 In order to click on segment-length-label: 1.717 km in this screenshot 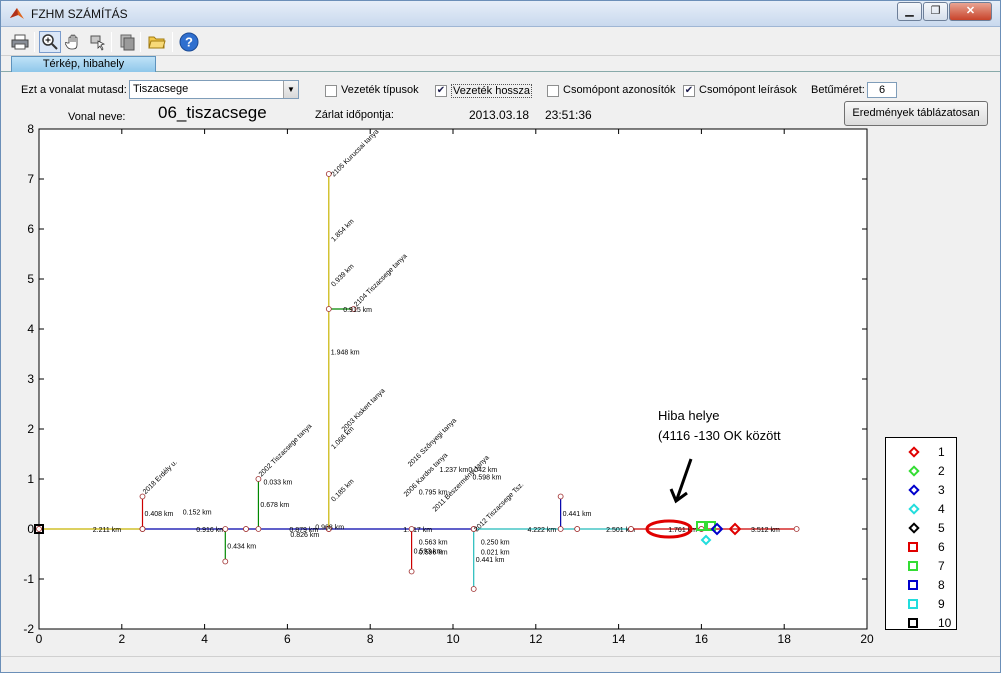, I will do `click(417, 530)`.